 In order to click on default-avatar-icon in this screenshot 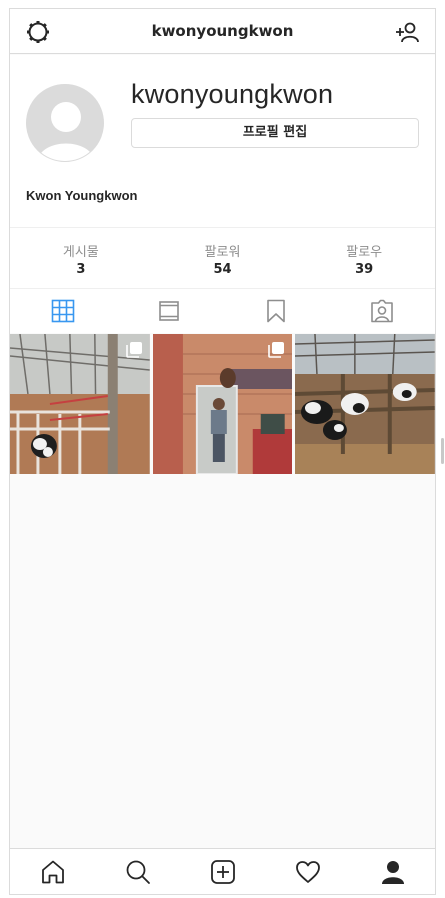, I will do `click(65, 123)`.